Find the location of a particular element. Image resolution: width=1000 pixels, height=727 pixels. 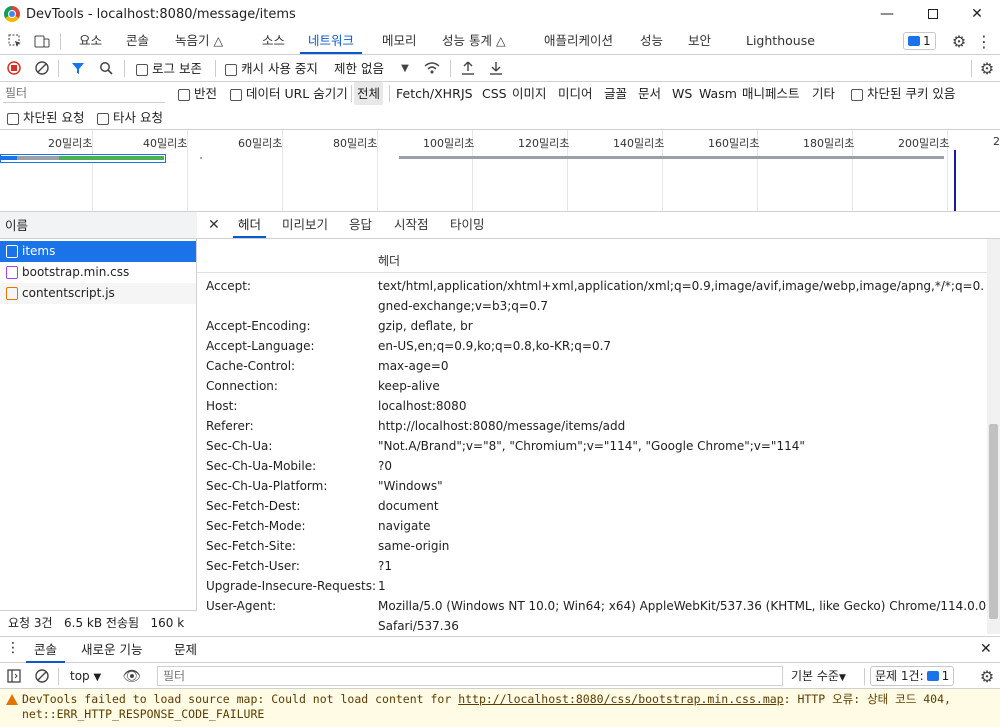

hide-data-urls-checkbox: 데이터 URL 숨기기 is located at coordinates (289, 93).